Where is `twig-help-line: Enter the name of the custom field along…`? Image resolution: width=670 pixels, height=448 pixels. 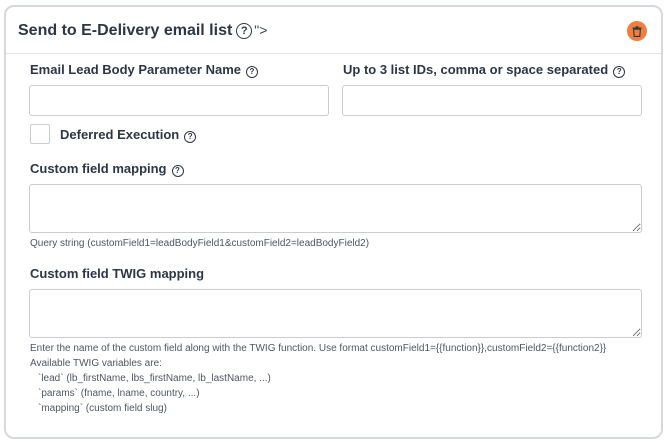 twig-help-line: Enter the name of the custom field along… is located at coordinates (318, 348).